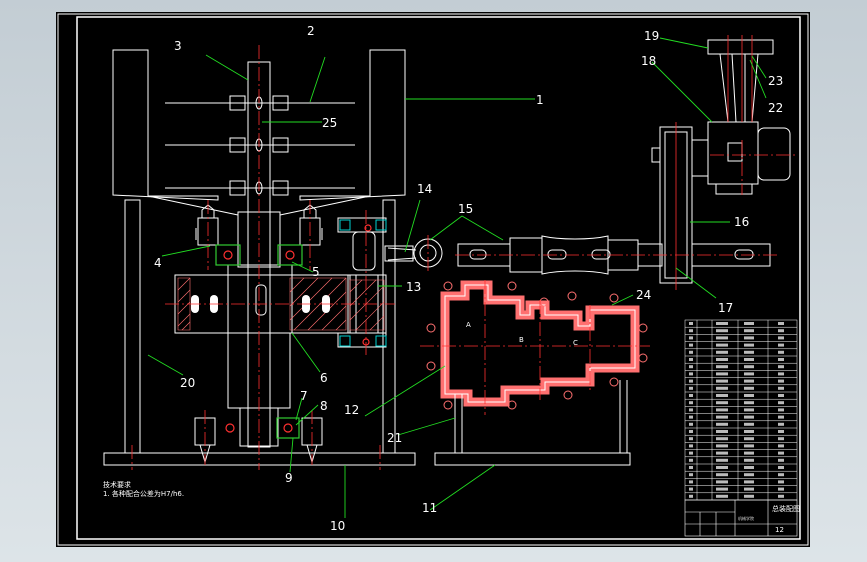 The height and width of the screenshot is (562, 867). Describe the element at coordinates (775, 108) in the screenshot. I see `label-part-22: 22` at that location.